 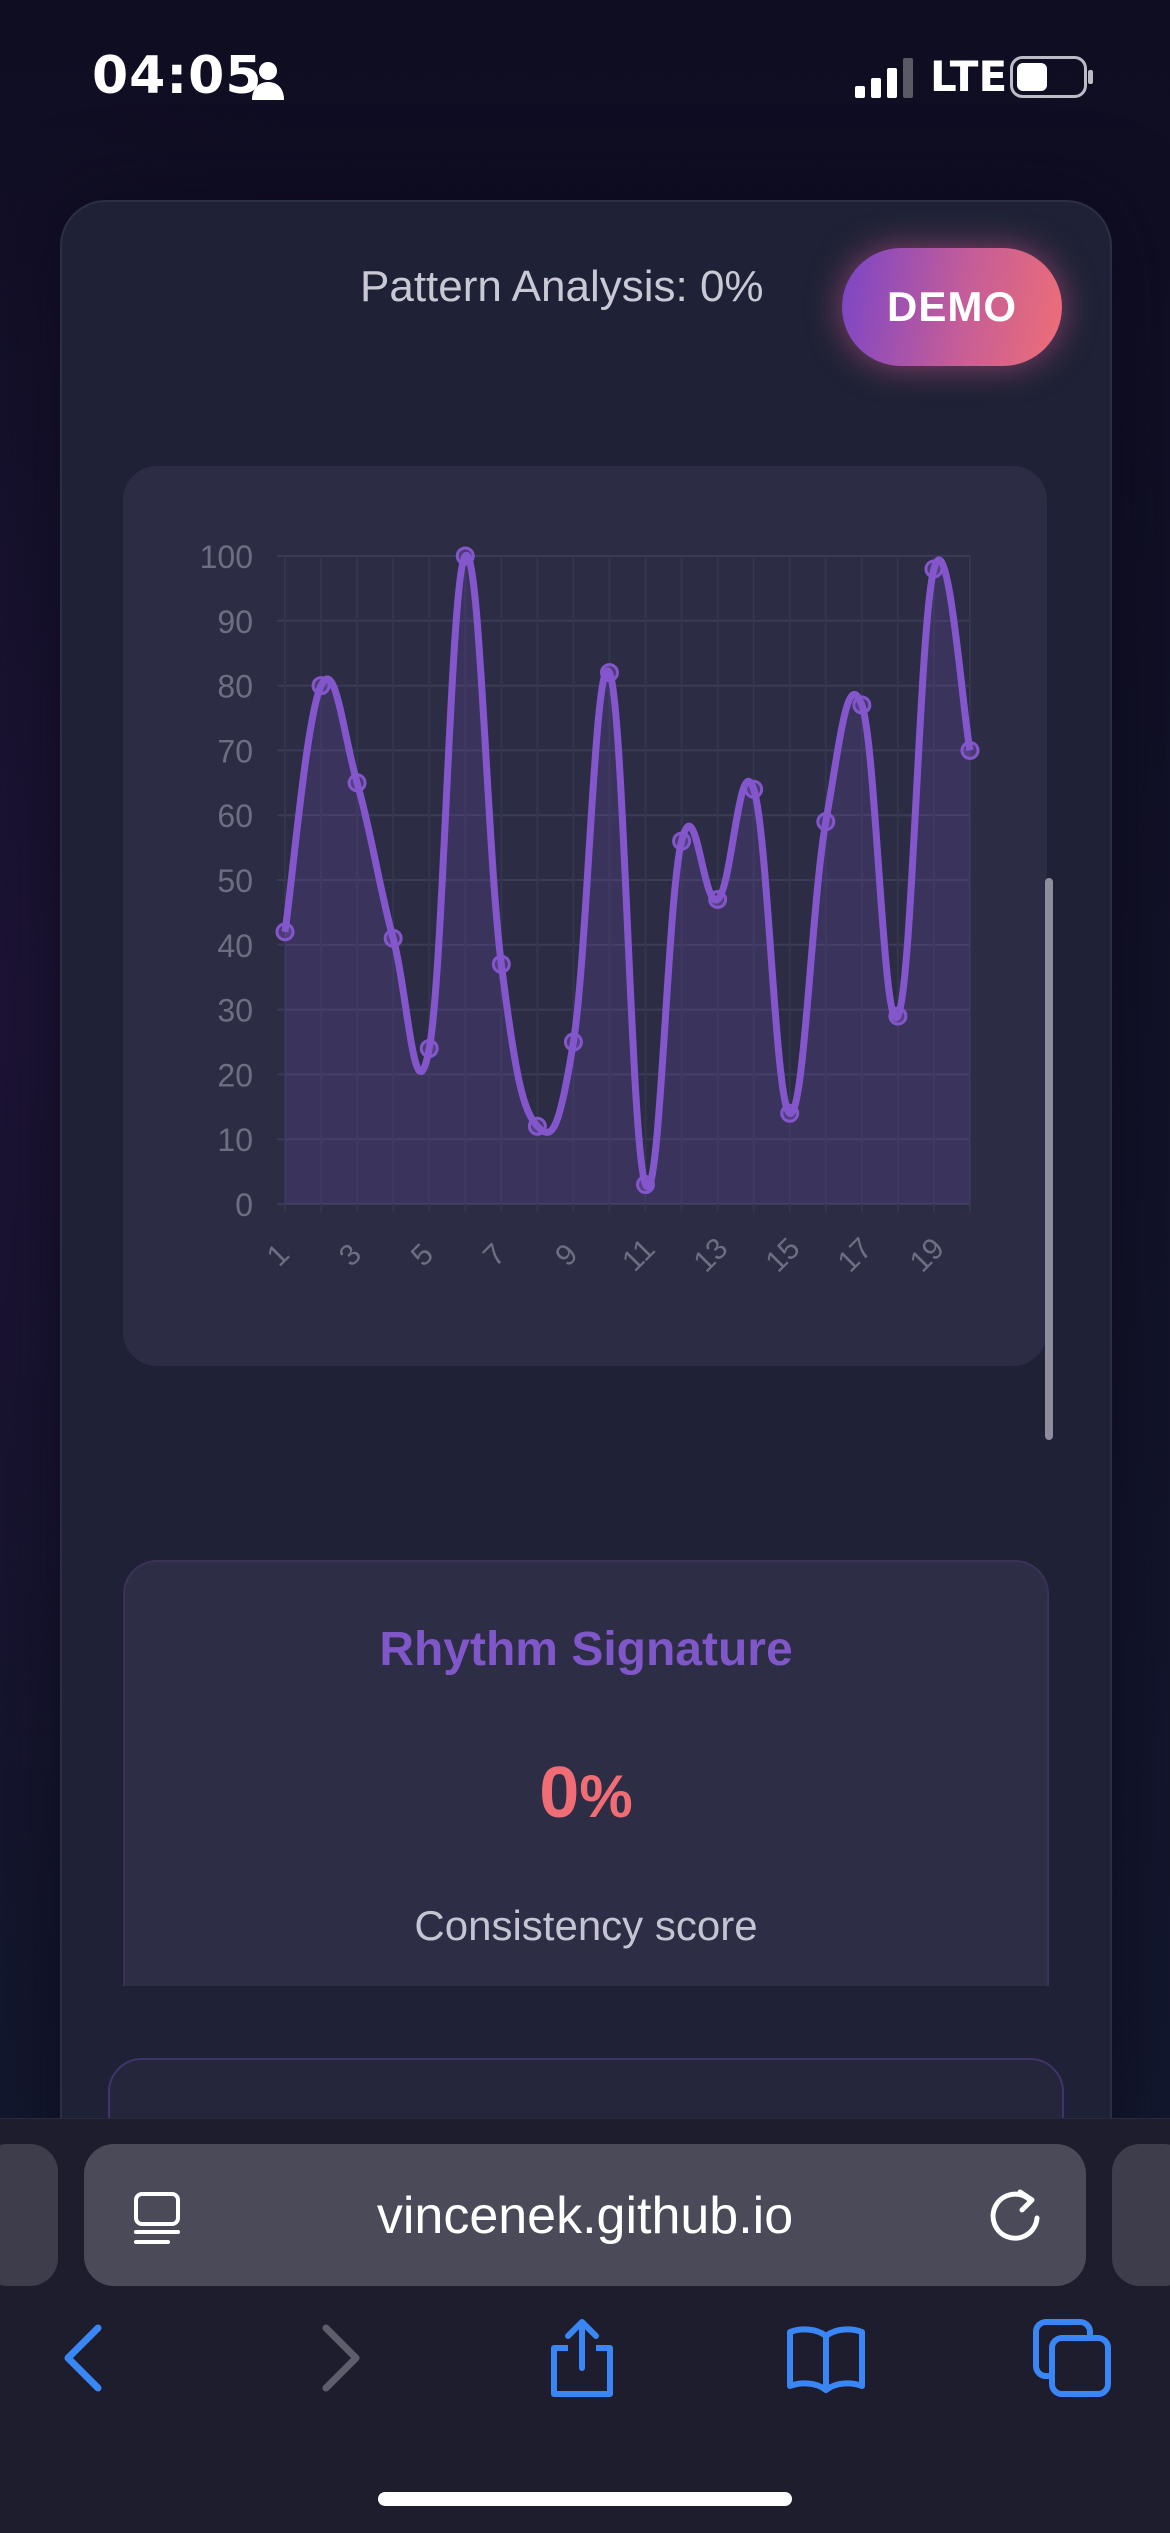 I want to click on x-tick-label: 19, so click(x=927, y=1255).